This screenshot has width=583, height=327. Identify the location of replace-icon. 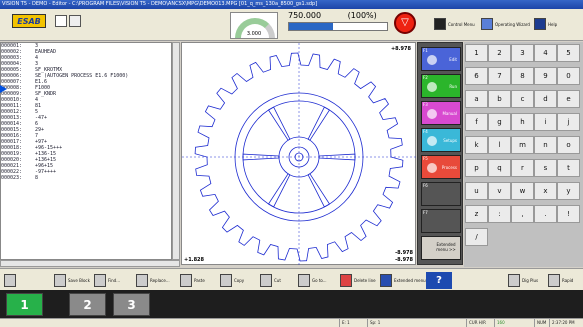
(142, 280).